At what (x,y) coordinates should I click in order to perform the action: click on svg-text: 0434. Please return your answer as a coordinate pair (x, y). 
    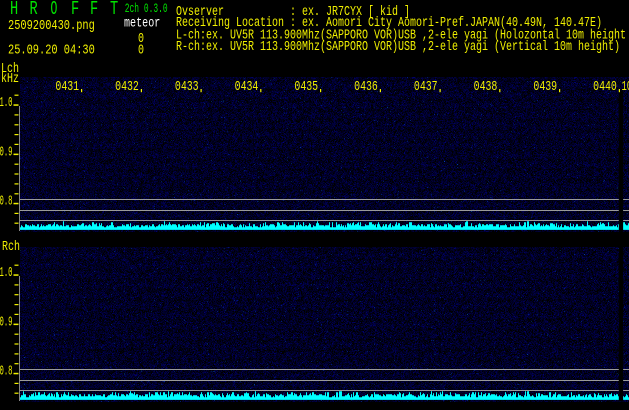
    Looking at the image, I should click on (247, 87).